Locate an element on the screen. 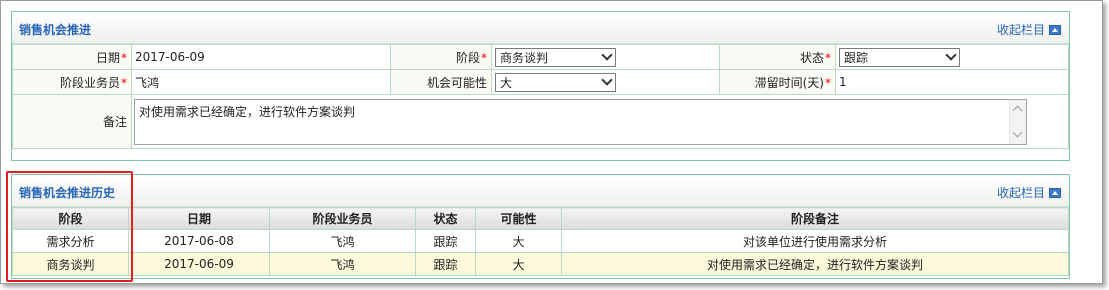  column-header: 阶段业务员 is located at coordinates (342, 218).